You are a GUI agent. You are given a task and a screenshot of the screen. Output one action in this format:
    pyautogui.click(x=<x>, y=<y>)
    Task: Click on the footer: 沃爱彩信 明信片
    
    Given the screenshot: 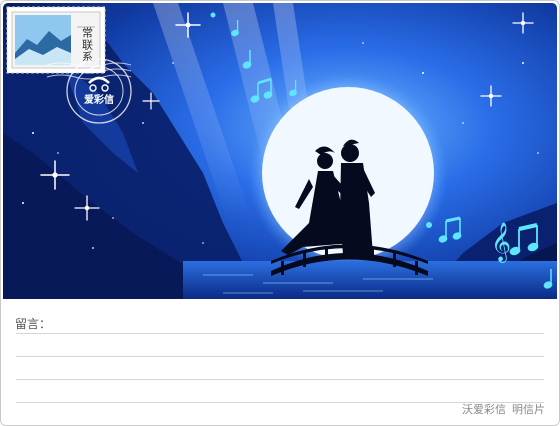 What is the action you would take?
    pyautogui.click(x=503, y=409)
    